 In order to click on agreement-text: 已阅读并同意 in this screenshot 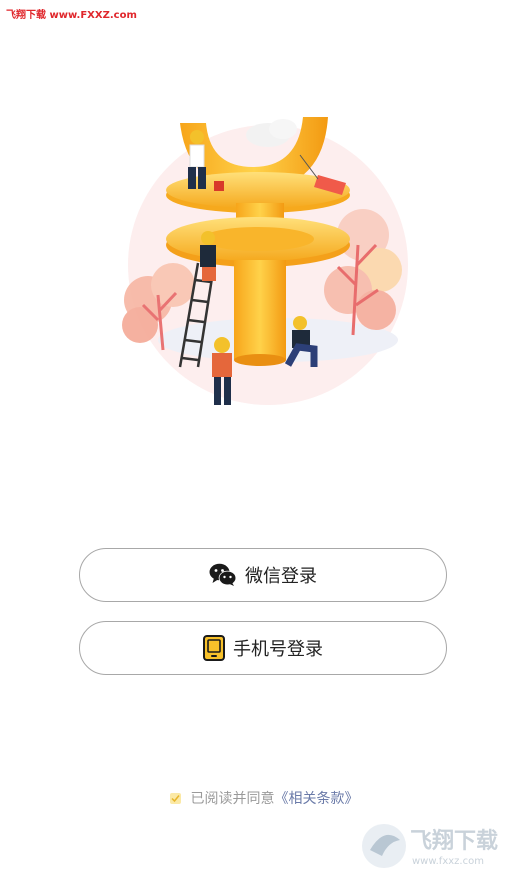, I will do `click(232, 799)`.